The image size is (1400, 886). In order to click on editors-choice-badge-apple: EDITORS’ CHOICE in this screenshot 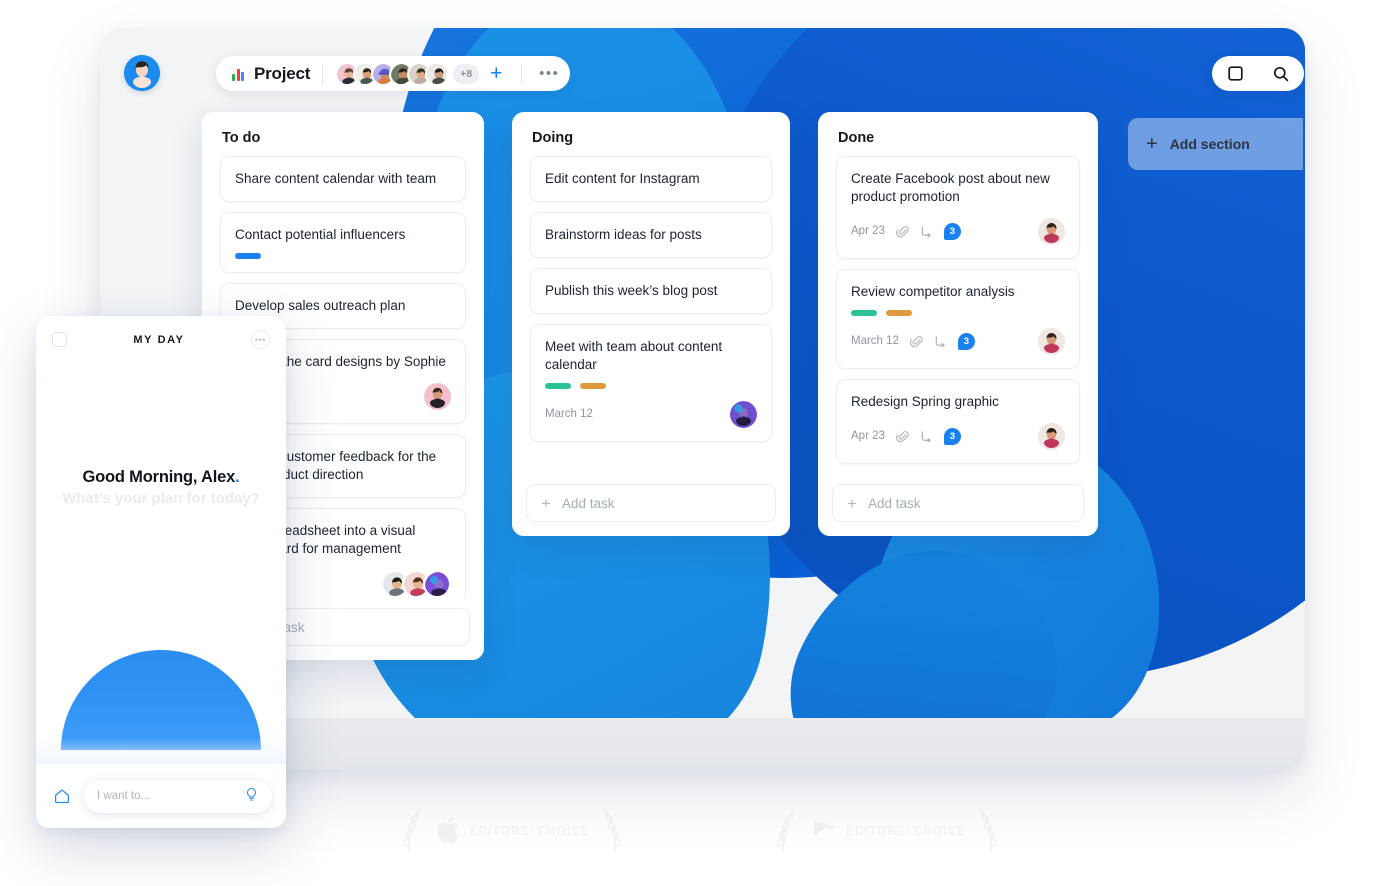, I will do `click(512, 832)`.